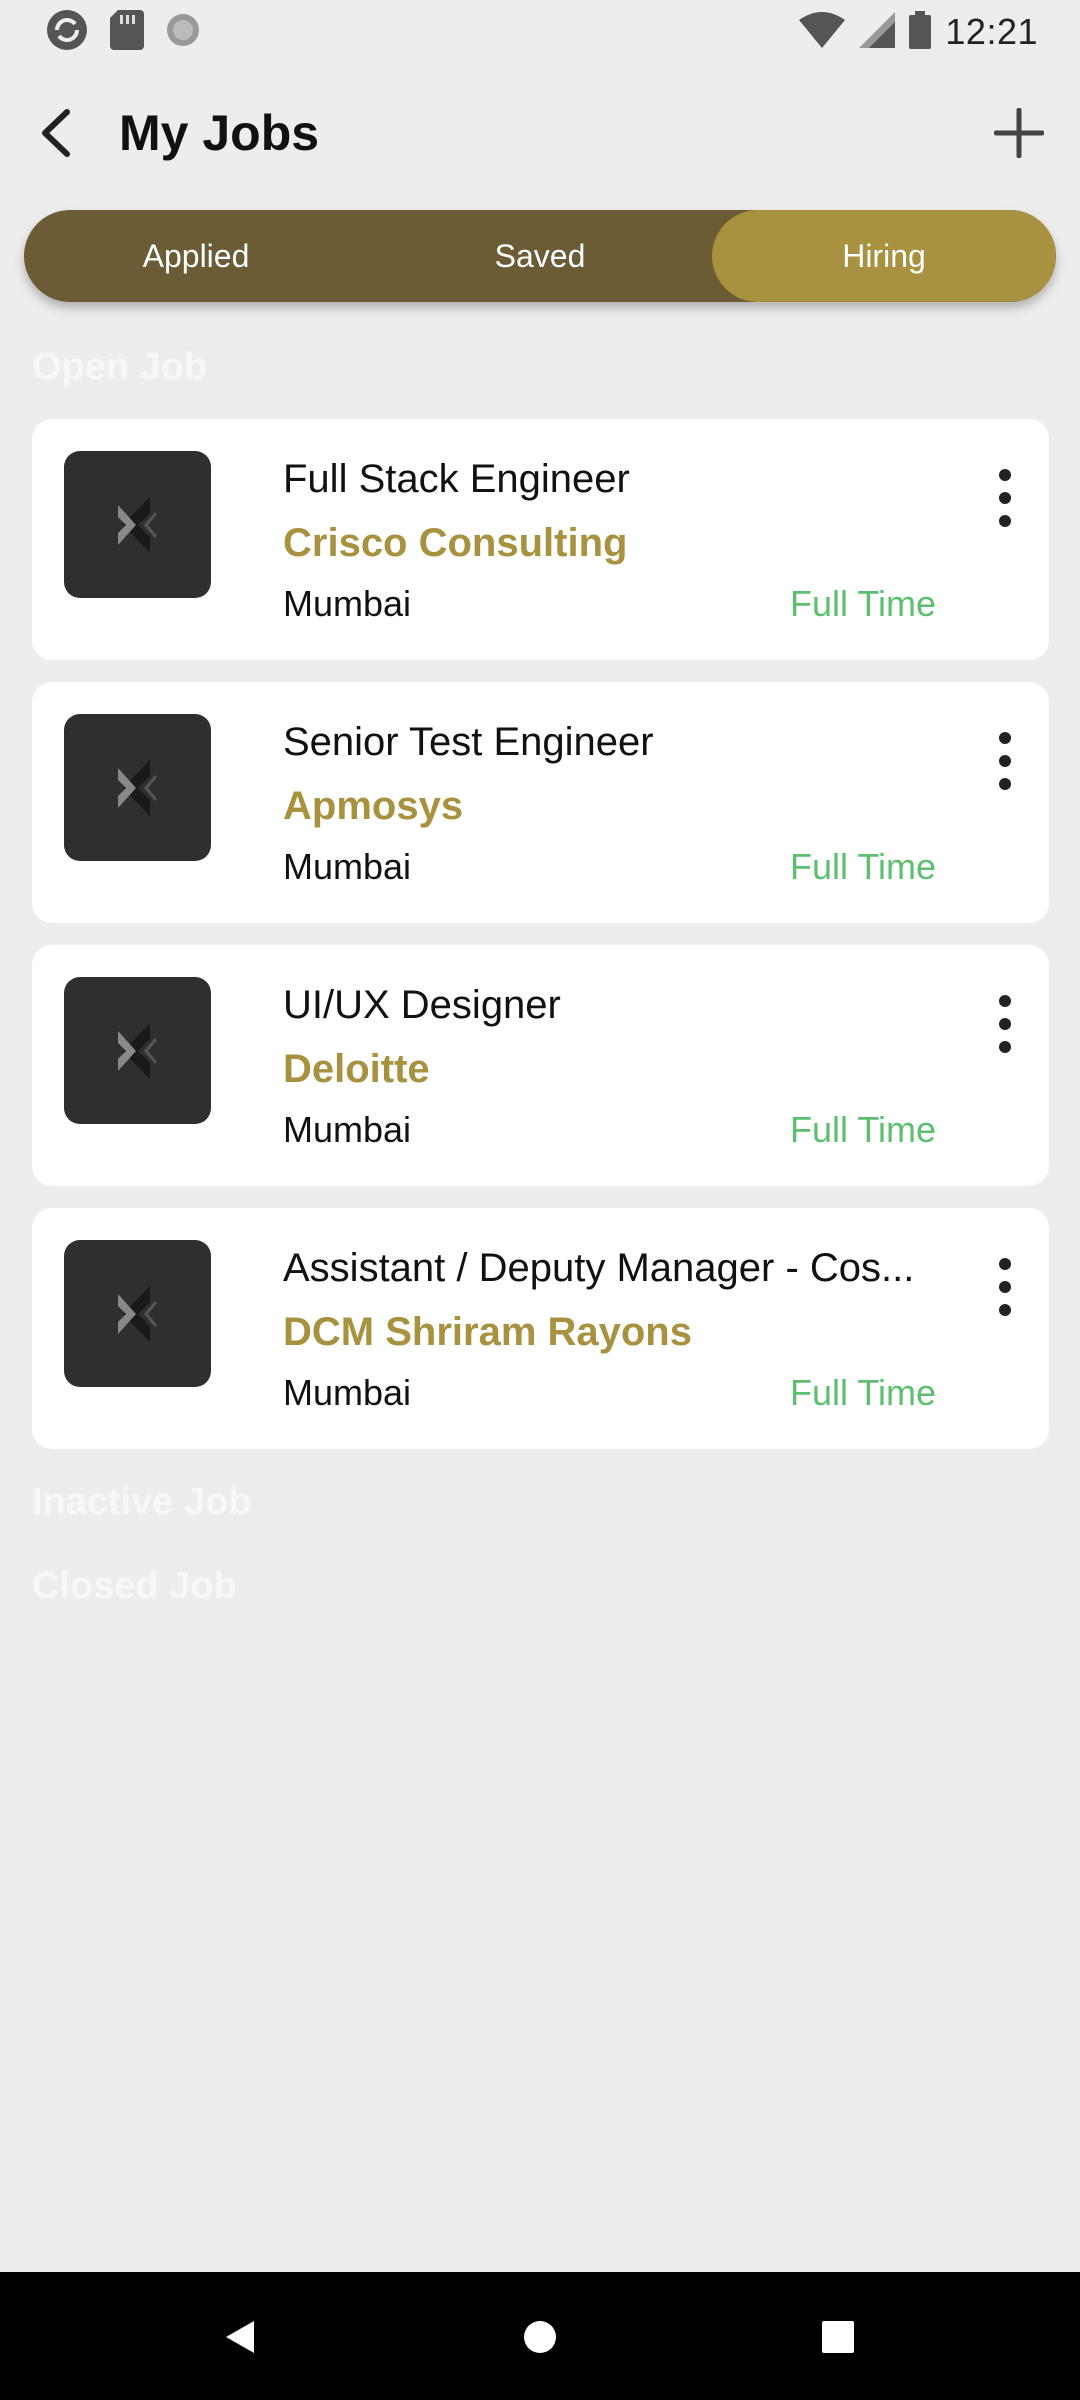  I want to click on job-title: Senior Test Engineer, so click(468, 742).